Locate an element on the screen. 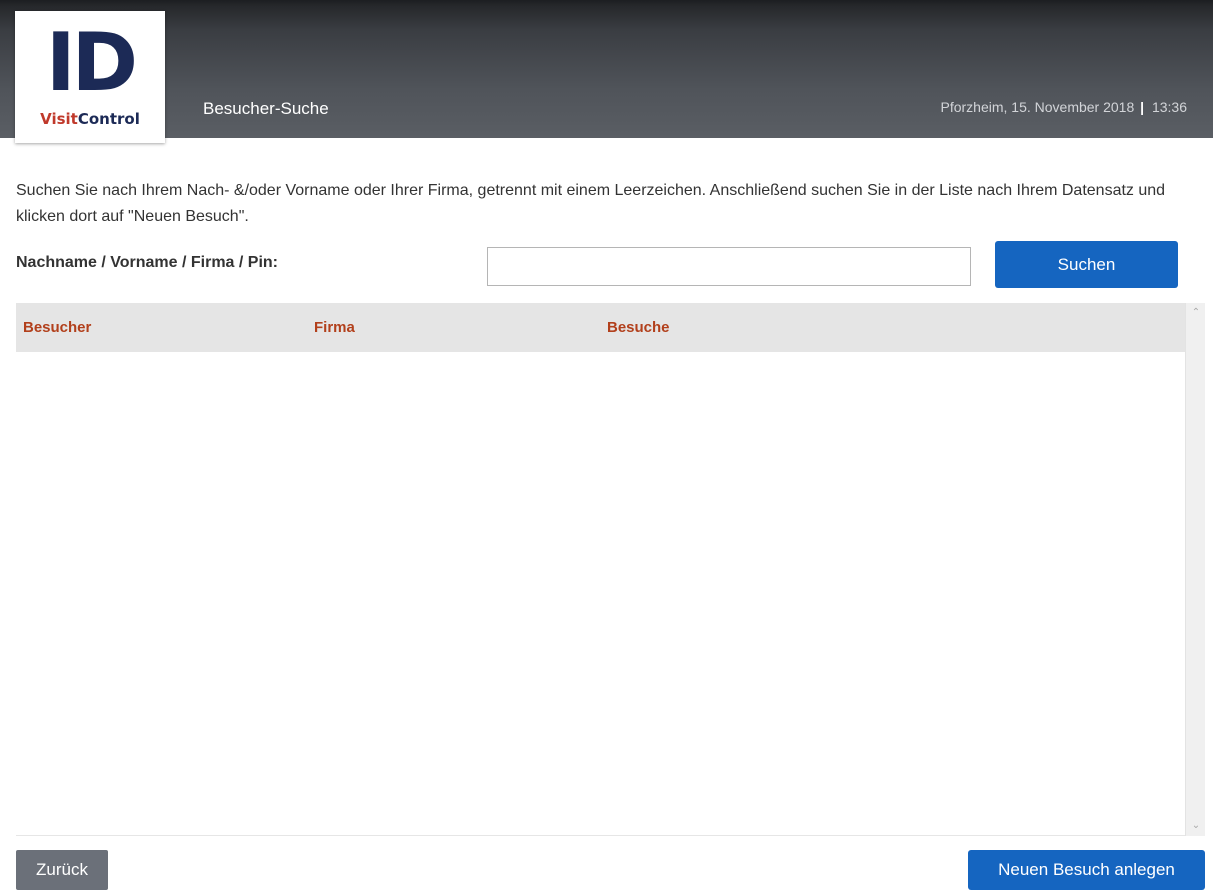 The image size is (1213, 890). current-time: 13:36 is located at coordinates (1169, 107).